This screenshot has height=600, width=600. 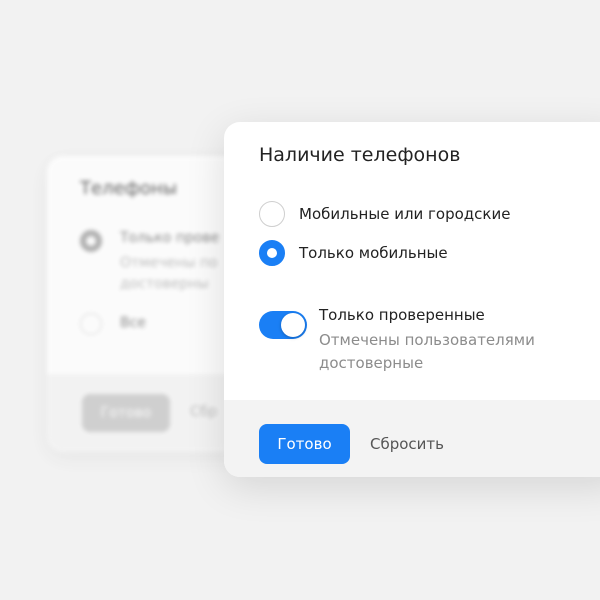 I want to click on background-option-sub-2: достоверны, so click(x=164, y=284).